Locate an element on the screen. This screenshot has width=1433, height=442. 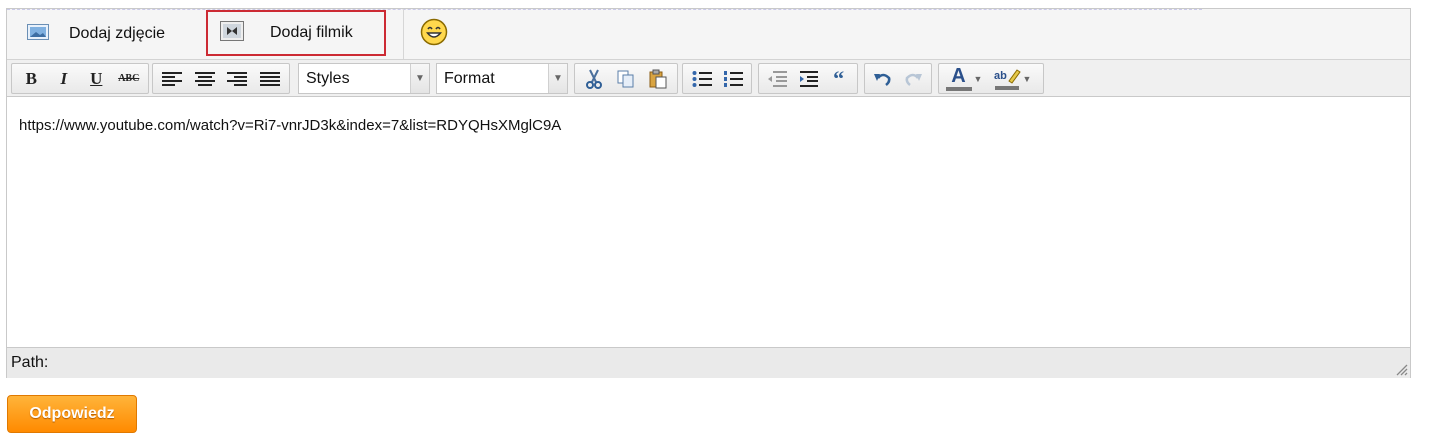
undo-button is located at coordinates (883, 78).